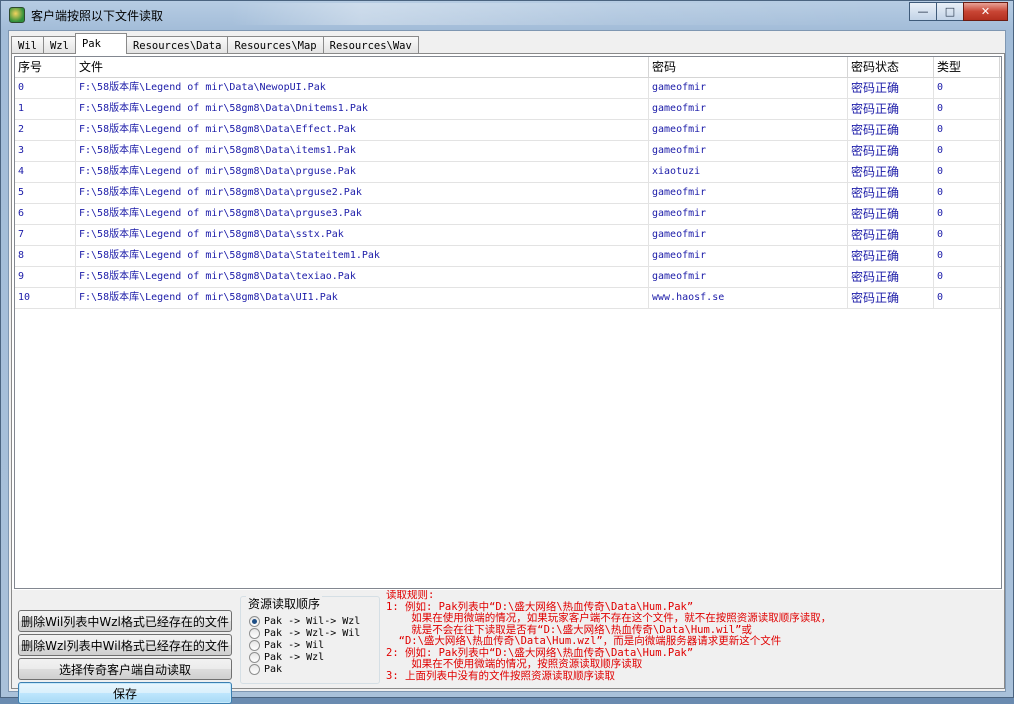 The image size is (1014, 704). Describe the element at coordinates (125, 693) in the screenshot. I see `save-button: 保存` at that location.